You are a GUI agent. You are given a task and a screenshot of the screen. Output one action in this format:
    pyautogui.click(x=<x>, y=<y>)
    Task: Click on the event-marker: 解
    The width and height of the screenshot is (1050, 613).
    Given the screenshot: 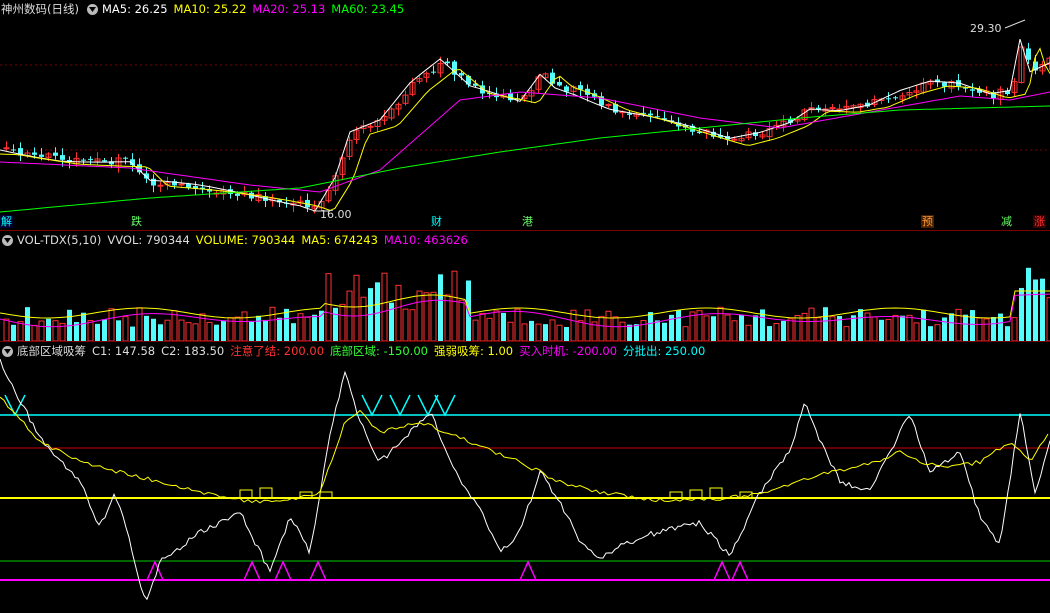 What is the action you would take?
    pyautogui.click(x=6, y=221)
    